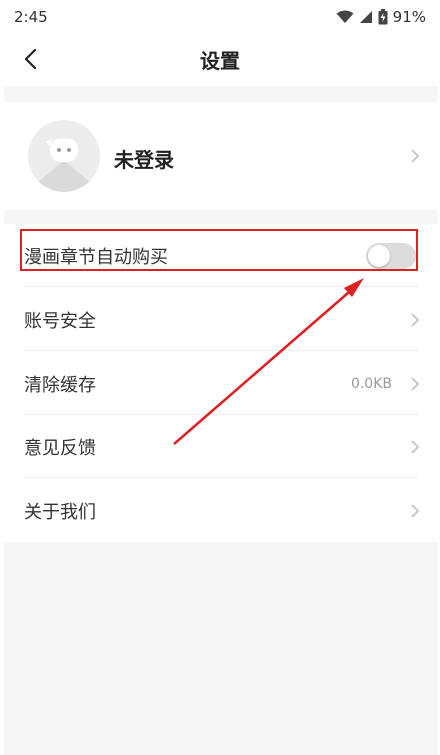 This screenshot has width=440, height=755. I want to click on wifi-icon, so click(345, 16).